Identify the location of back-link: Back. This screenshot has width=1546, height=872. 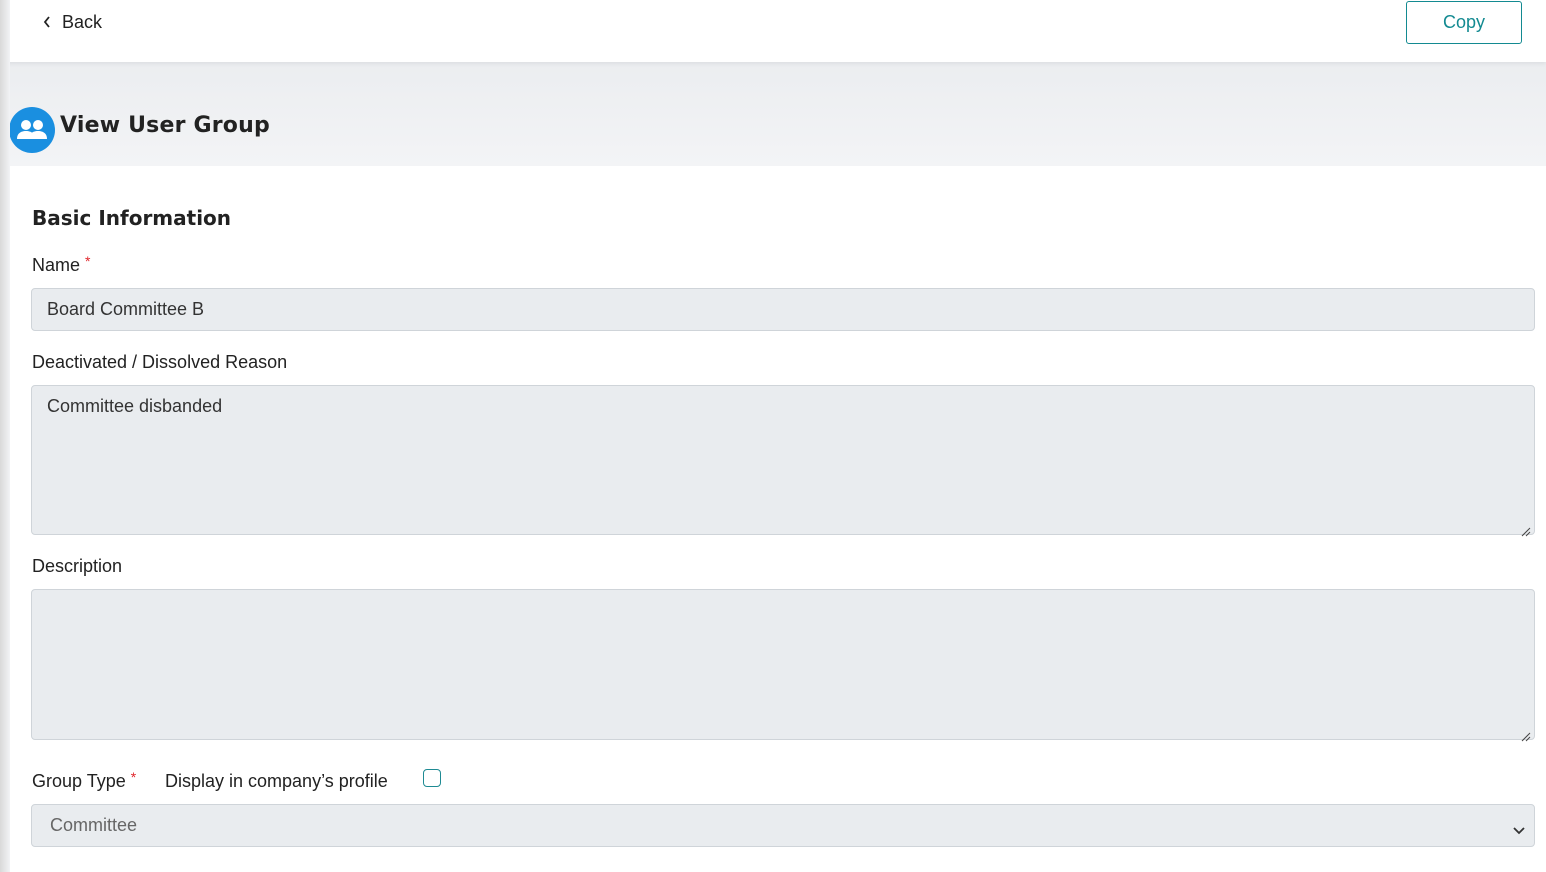
(72, 22).